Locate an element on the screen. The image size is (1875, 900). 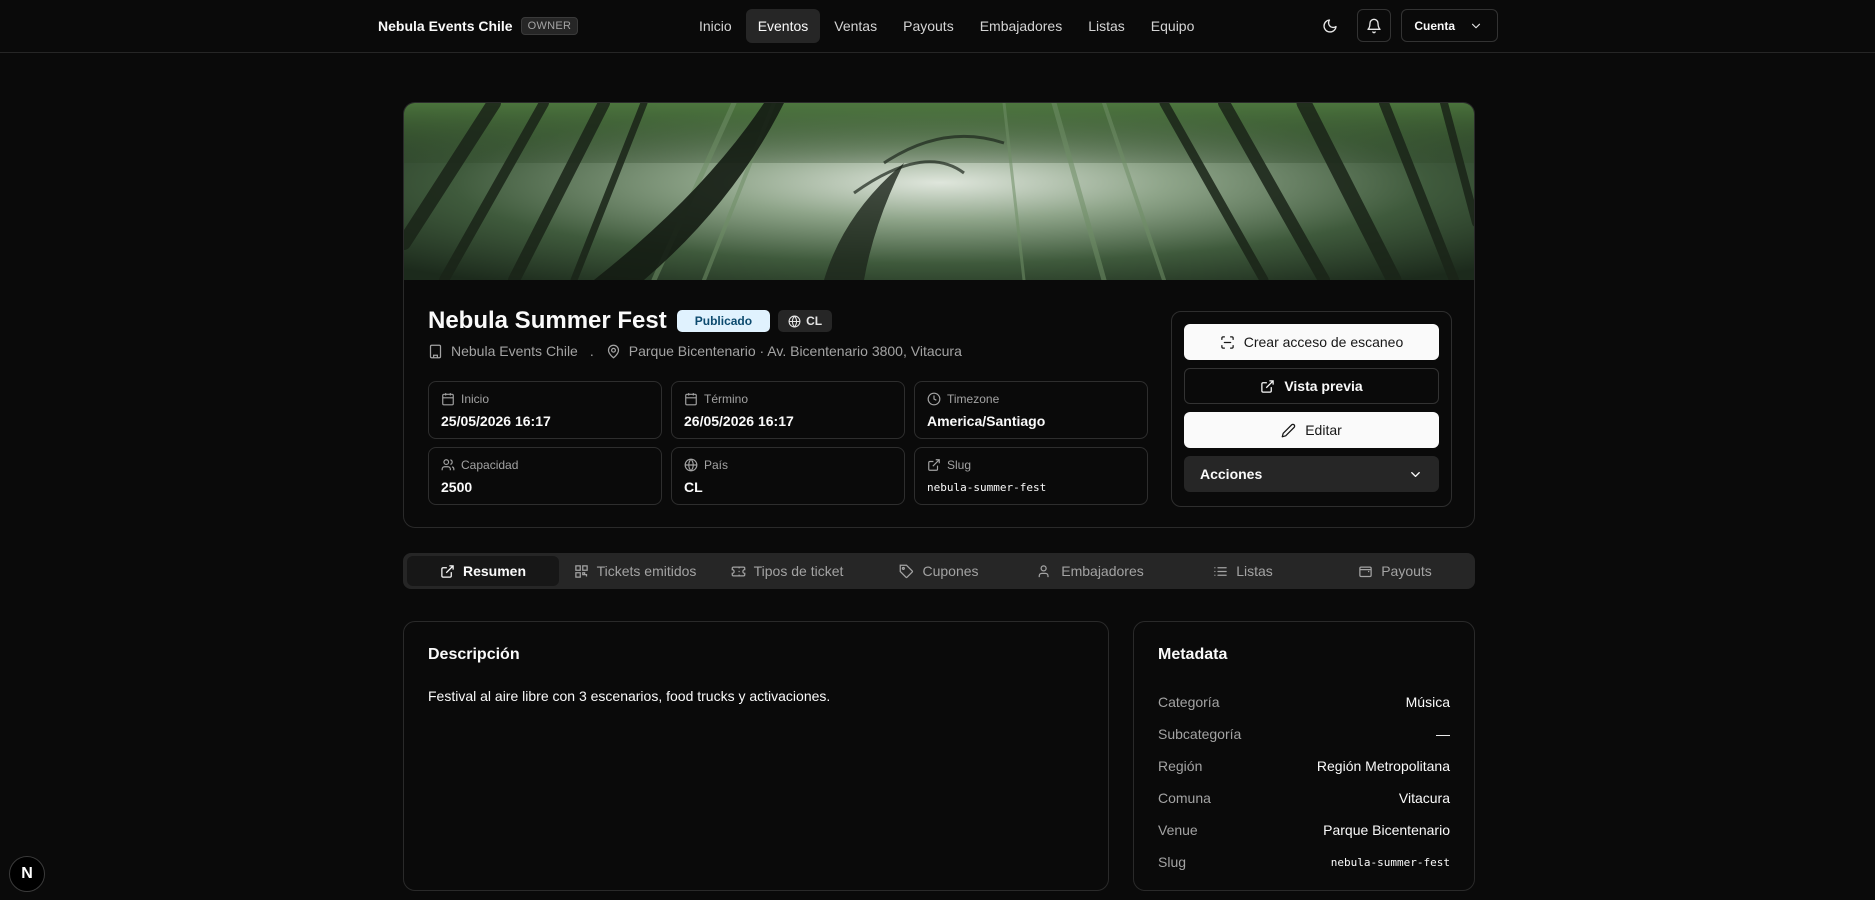
metadata-value: Música is located at coordinates (1427, 702).